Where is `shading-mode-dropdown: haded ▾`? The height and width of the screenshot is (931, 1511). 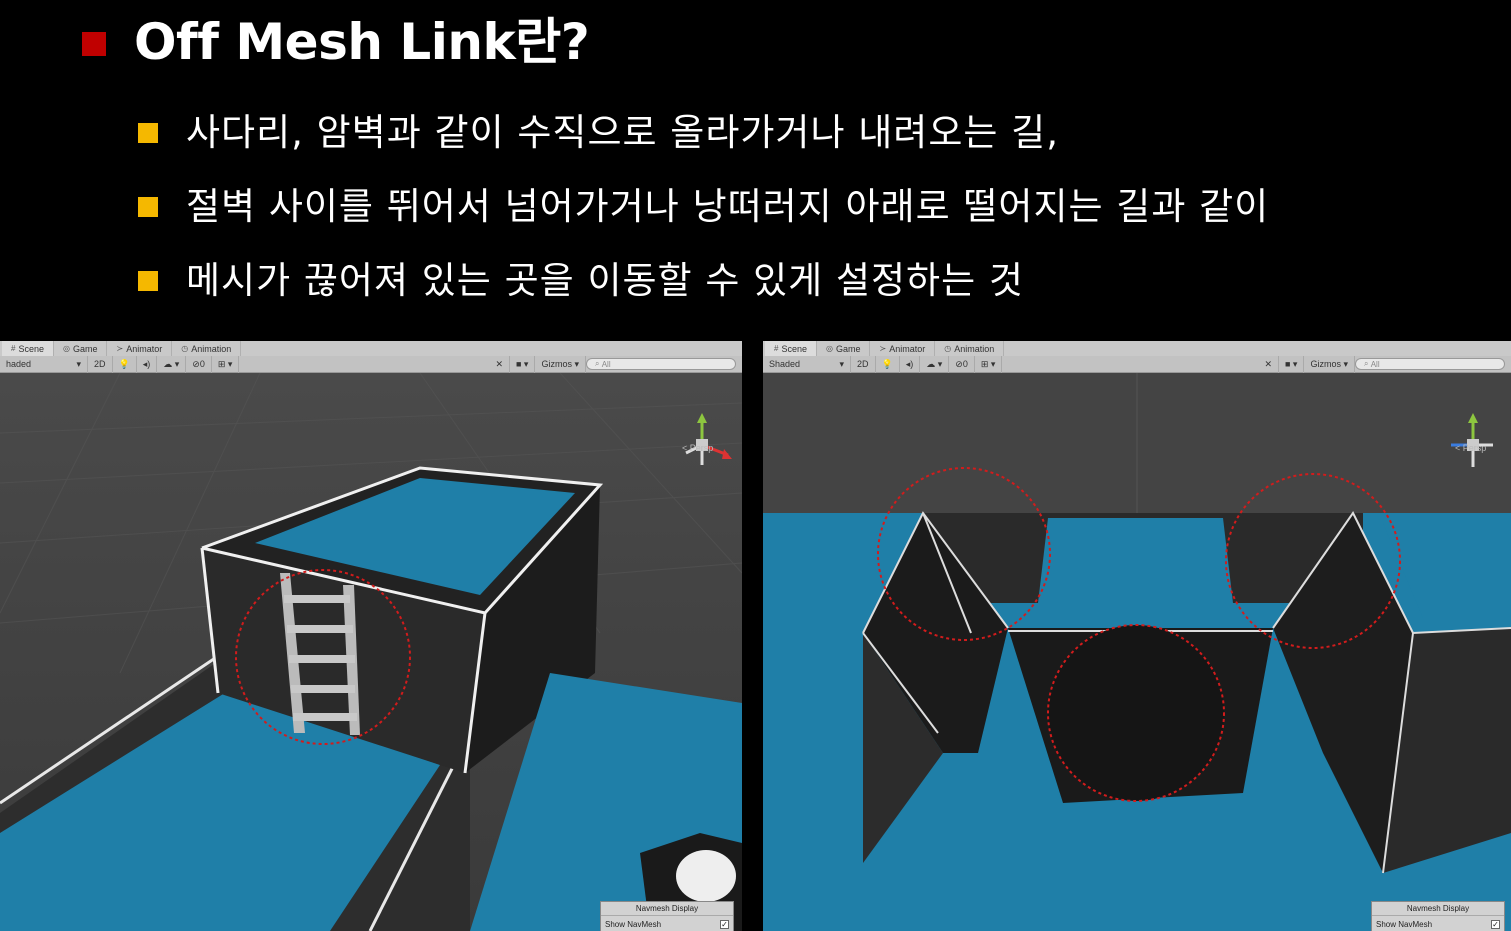
shading-mode-dropdown: haded ▾ is located at coordinates (44, 364).